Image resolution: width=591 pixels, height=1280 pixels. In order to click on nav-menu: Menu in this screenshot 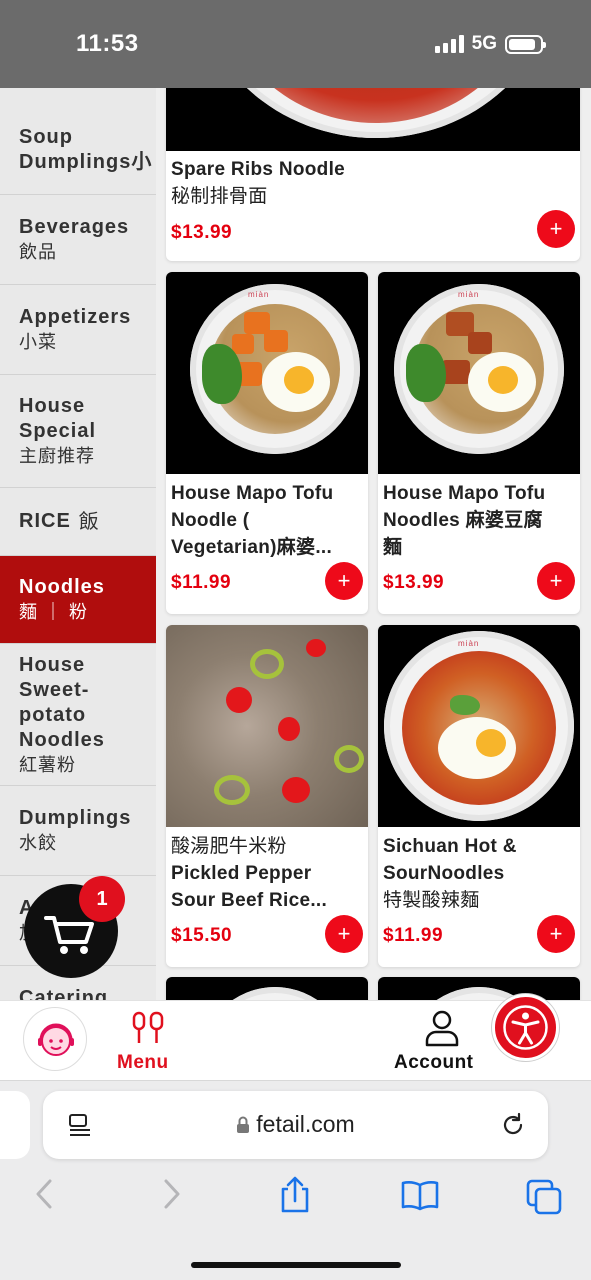, I will do `click(148, 1041)`.